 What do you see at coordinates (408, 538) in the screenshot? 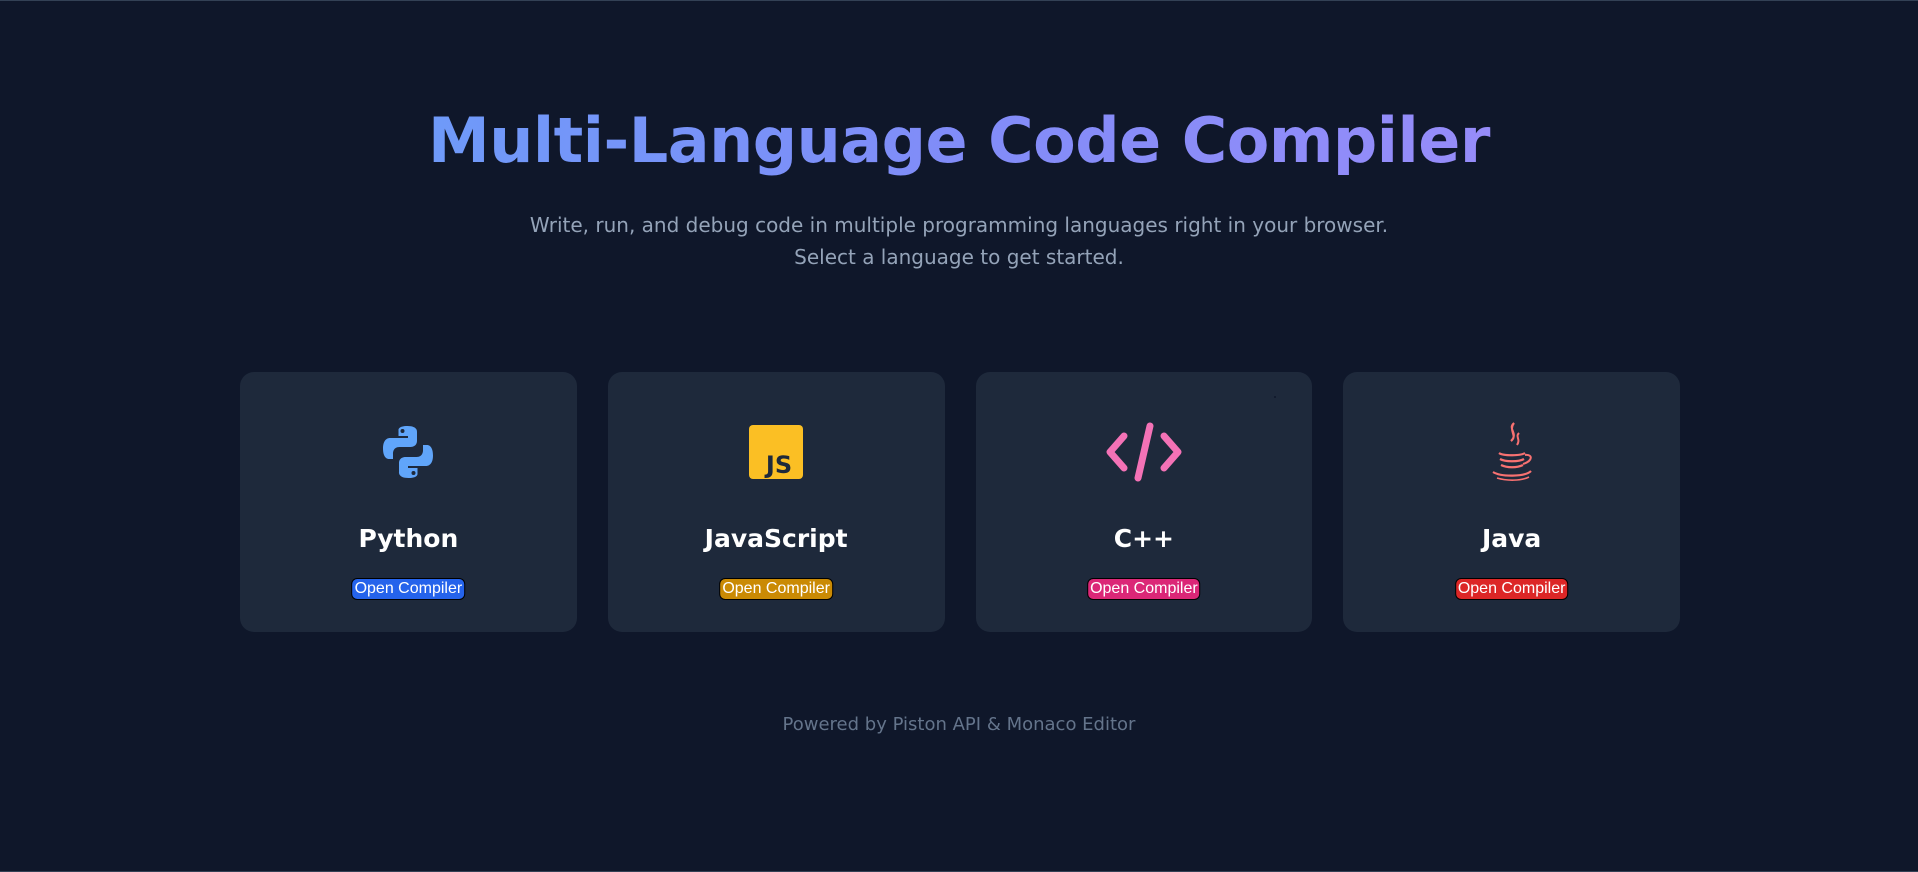
I see `language-name: Python` at bounding box center [408, 538].